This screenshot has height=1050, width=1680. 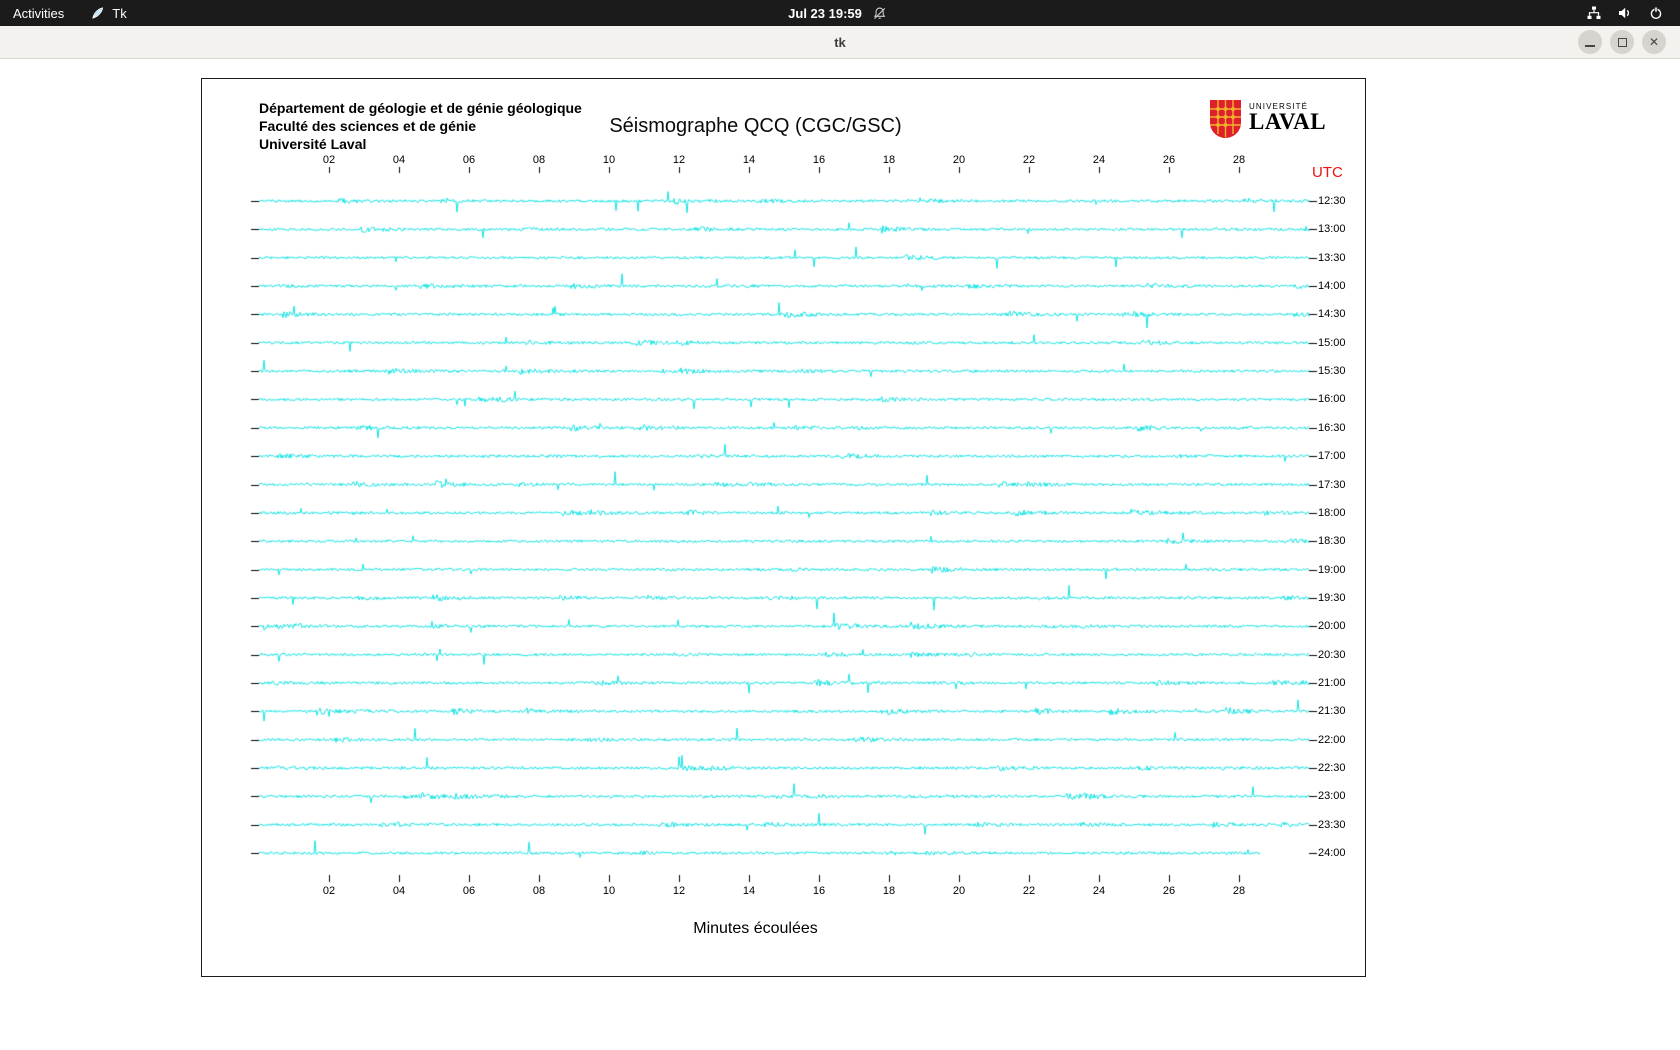 What do you see at coordinates (1332, 512) in the screenshot?
I see `trace-time-label: 18:00` at bounding box center [1332, 512].